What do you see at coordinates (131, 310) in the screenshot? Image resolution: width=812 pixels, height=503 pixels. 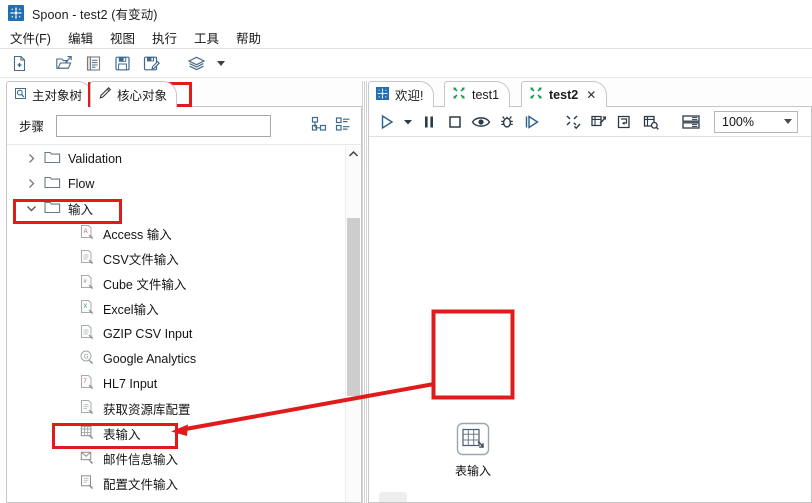 I see `tree-item-label: Excel输入` at bounding box center [131, 310].